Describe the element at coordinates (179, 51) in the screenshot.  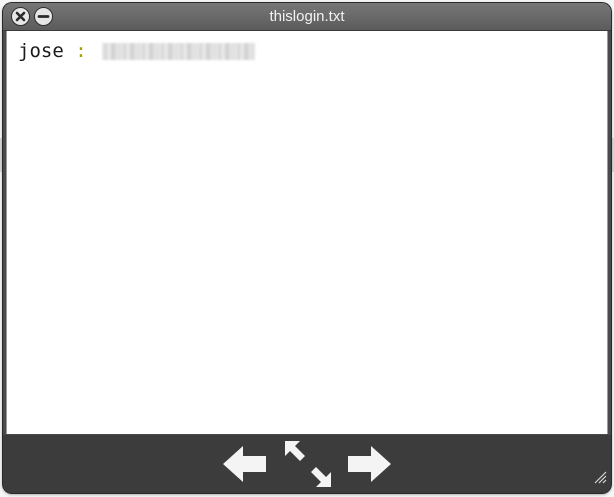
I see `redacted-password` at that location.